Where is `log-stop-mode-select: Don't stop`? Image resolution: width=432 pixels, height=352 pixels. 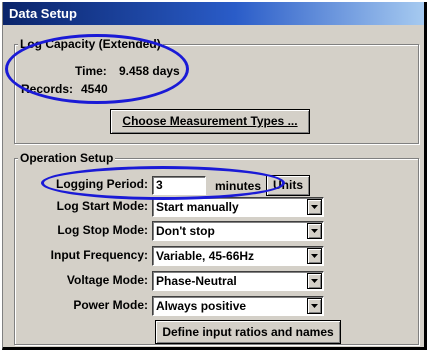
log-stop-mode-select: Don't stop is located at coordinates (238, 231).